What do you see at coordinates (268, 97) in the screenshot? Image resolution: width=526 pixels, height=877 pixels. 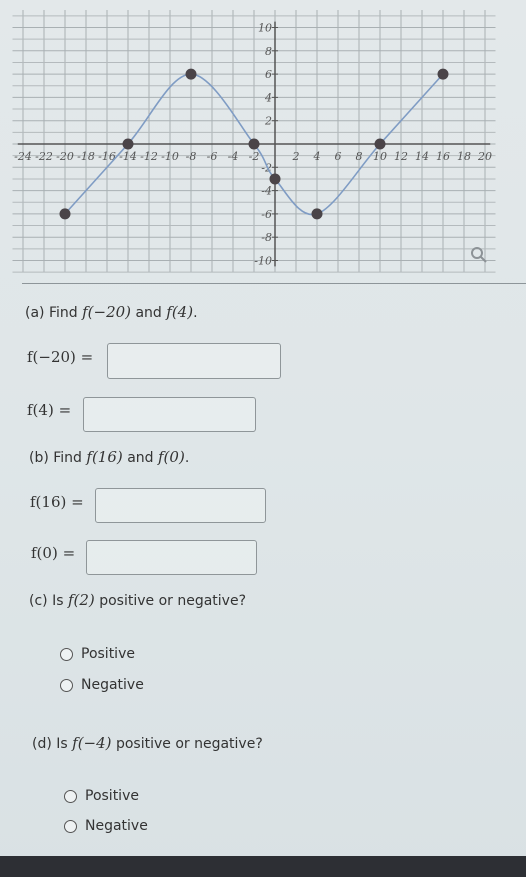 I see `y-tick-label: 4` at bounding box center [268, 97].